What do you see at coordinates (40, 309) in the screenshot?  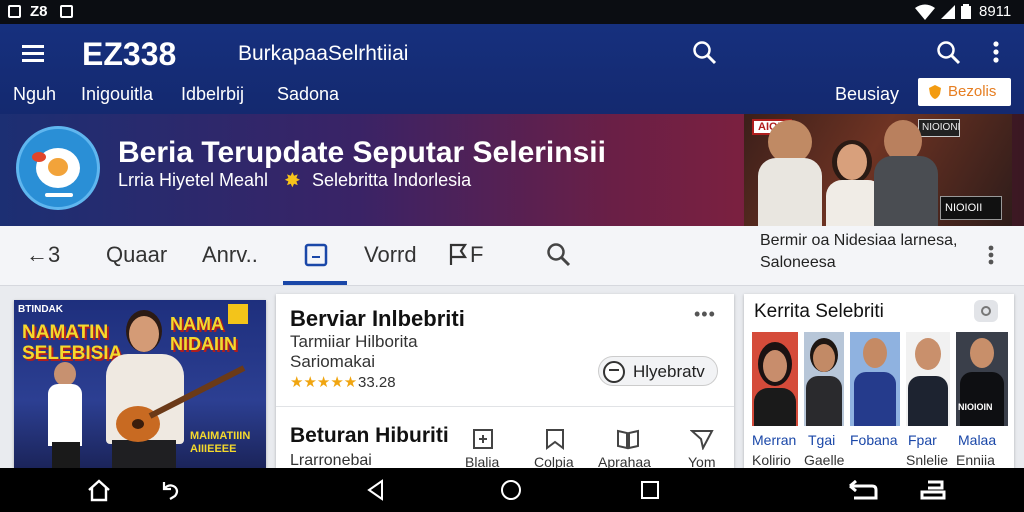 I see `poster-tag: BTINDAK` at bounding box center [40, 309].